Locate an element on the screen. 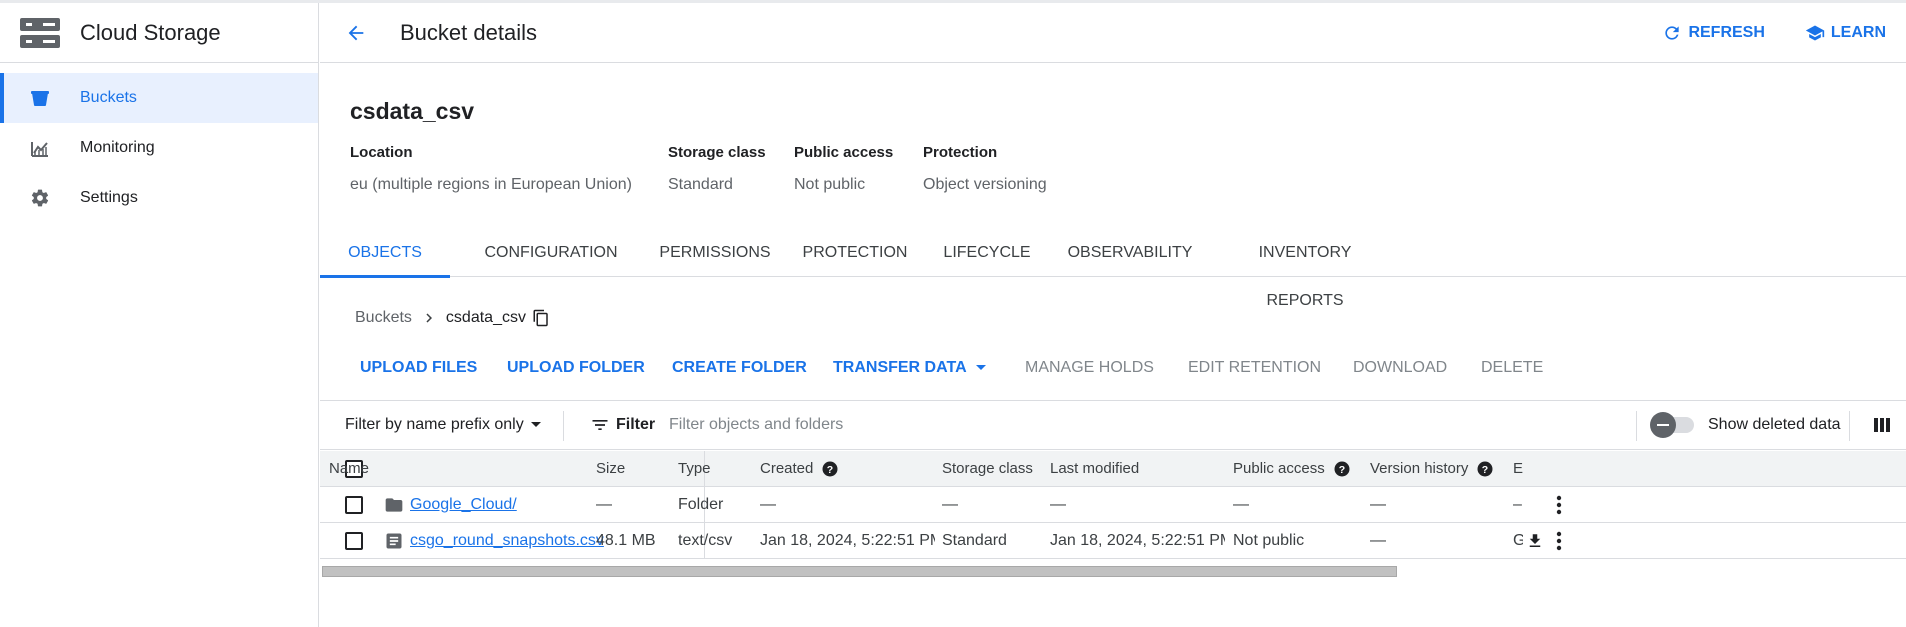 Image resolution: width=1906 pixels, height=627 pixels. table-row: Google_Cloud/ — Folder — — — — — – is located at coordinates (1113, 505).